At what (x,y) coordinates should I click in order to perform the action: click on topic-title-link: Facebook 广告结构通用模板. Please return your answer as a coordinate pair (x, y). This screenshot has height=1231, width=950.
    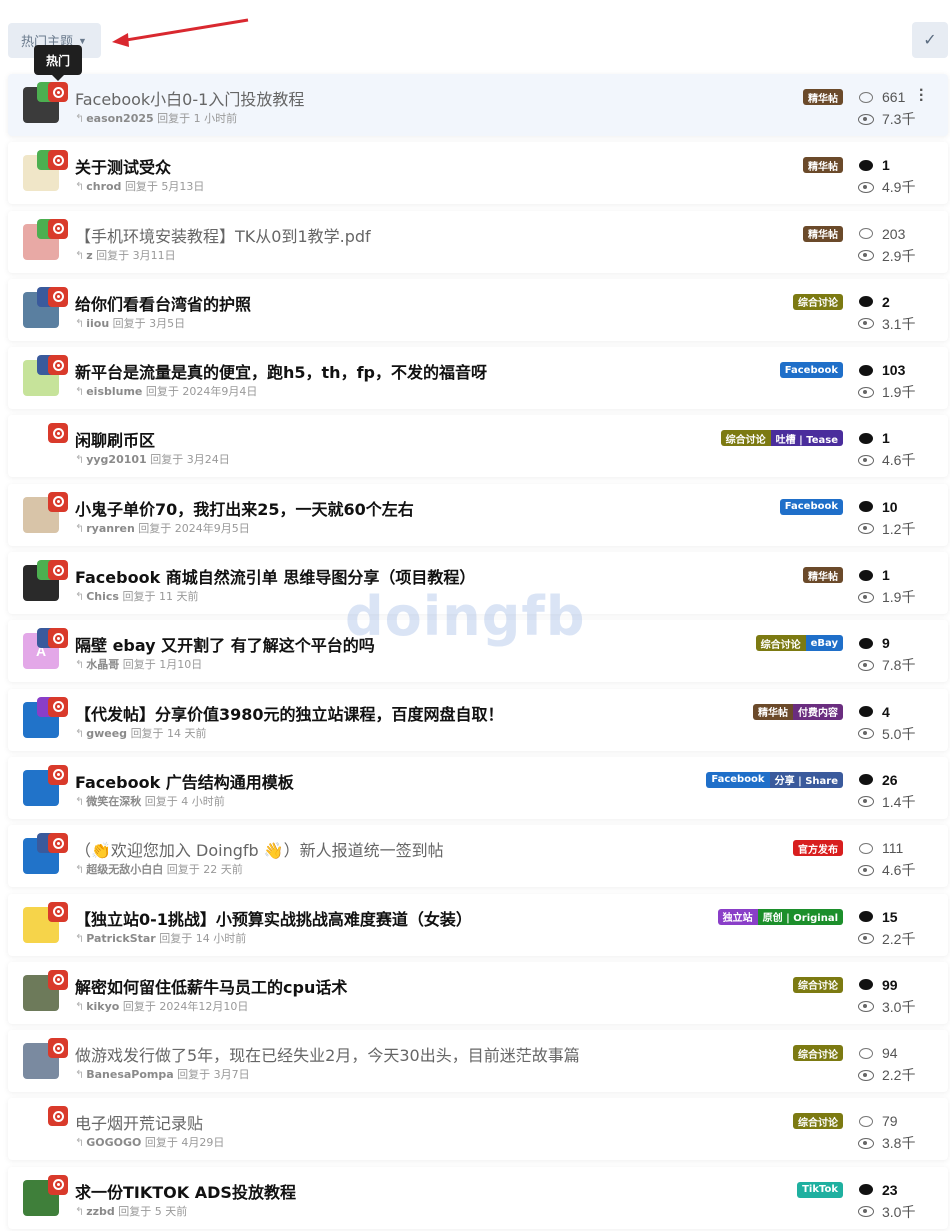
    Looking at the image, I should click on (184, 781).